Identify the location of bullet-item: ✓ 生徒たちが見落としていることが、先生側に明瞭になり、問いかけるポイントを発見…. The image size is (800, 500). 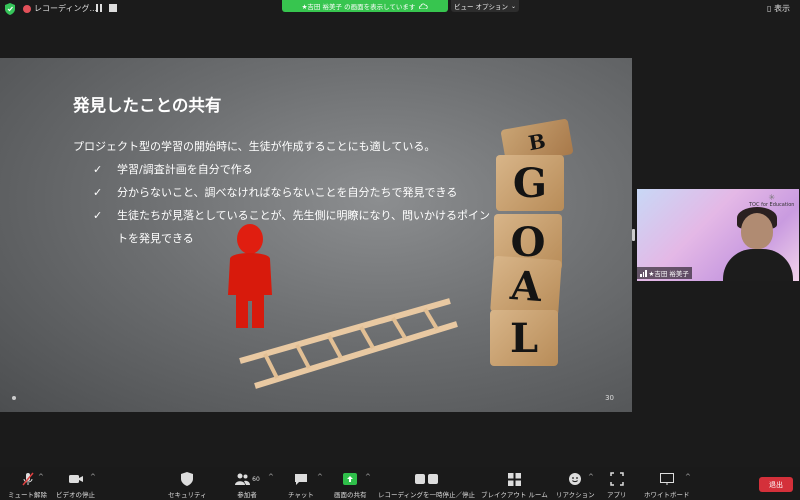
(285, 227).